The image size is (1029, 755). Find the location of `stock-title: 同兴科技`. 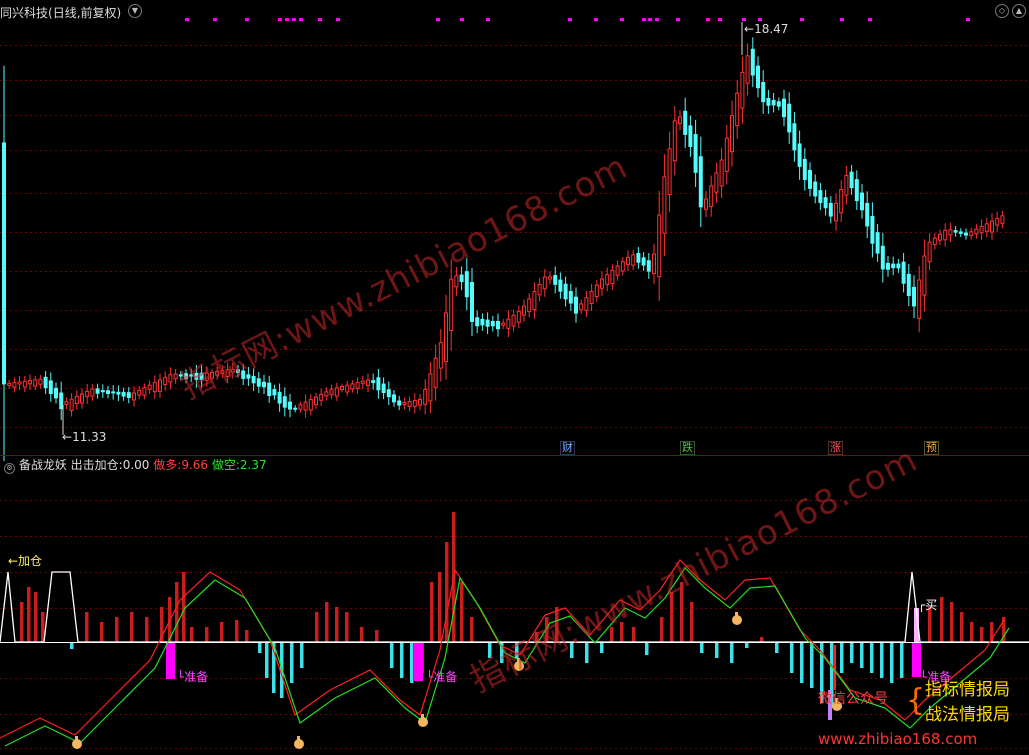

stock-title: 同兴科技 is located at coordinates (24, 13).